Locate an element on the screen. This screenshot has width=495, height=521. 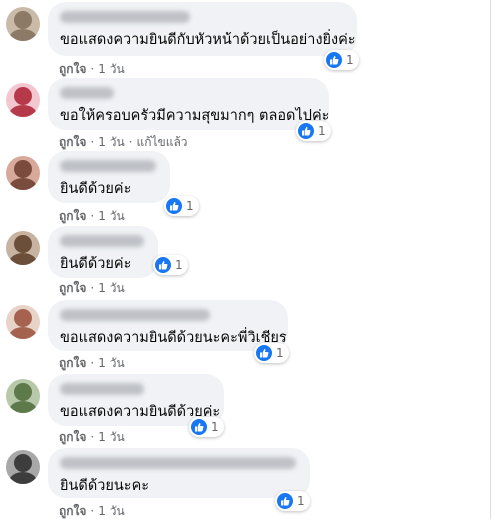
comment-item: ยินดีด้วยนะคะ 1 ถูกใจ · 1 วัน is located at coordinates (247, 483).